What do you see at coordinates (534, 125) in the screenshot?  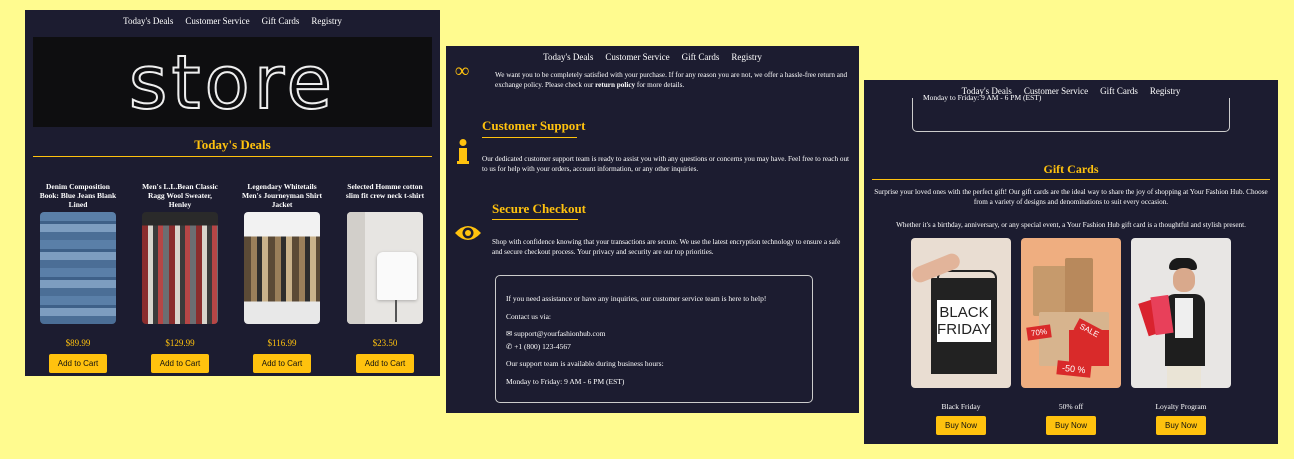 I see `customer-support-heading: Customer Support` at bounding box center [534, 125].